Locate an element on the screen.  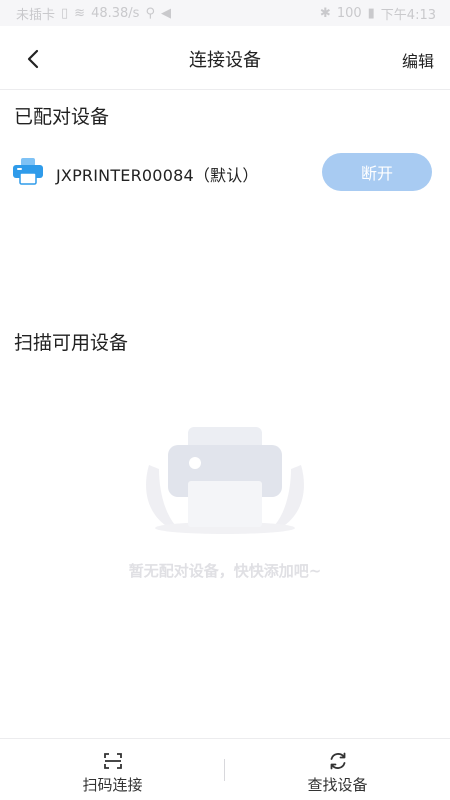
carrier-text: 未插卡 is located at coordinates (36, 15).